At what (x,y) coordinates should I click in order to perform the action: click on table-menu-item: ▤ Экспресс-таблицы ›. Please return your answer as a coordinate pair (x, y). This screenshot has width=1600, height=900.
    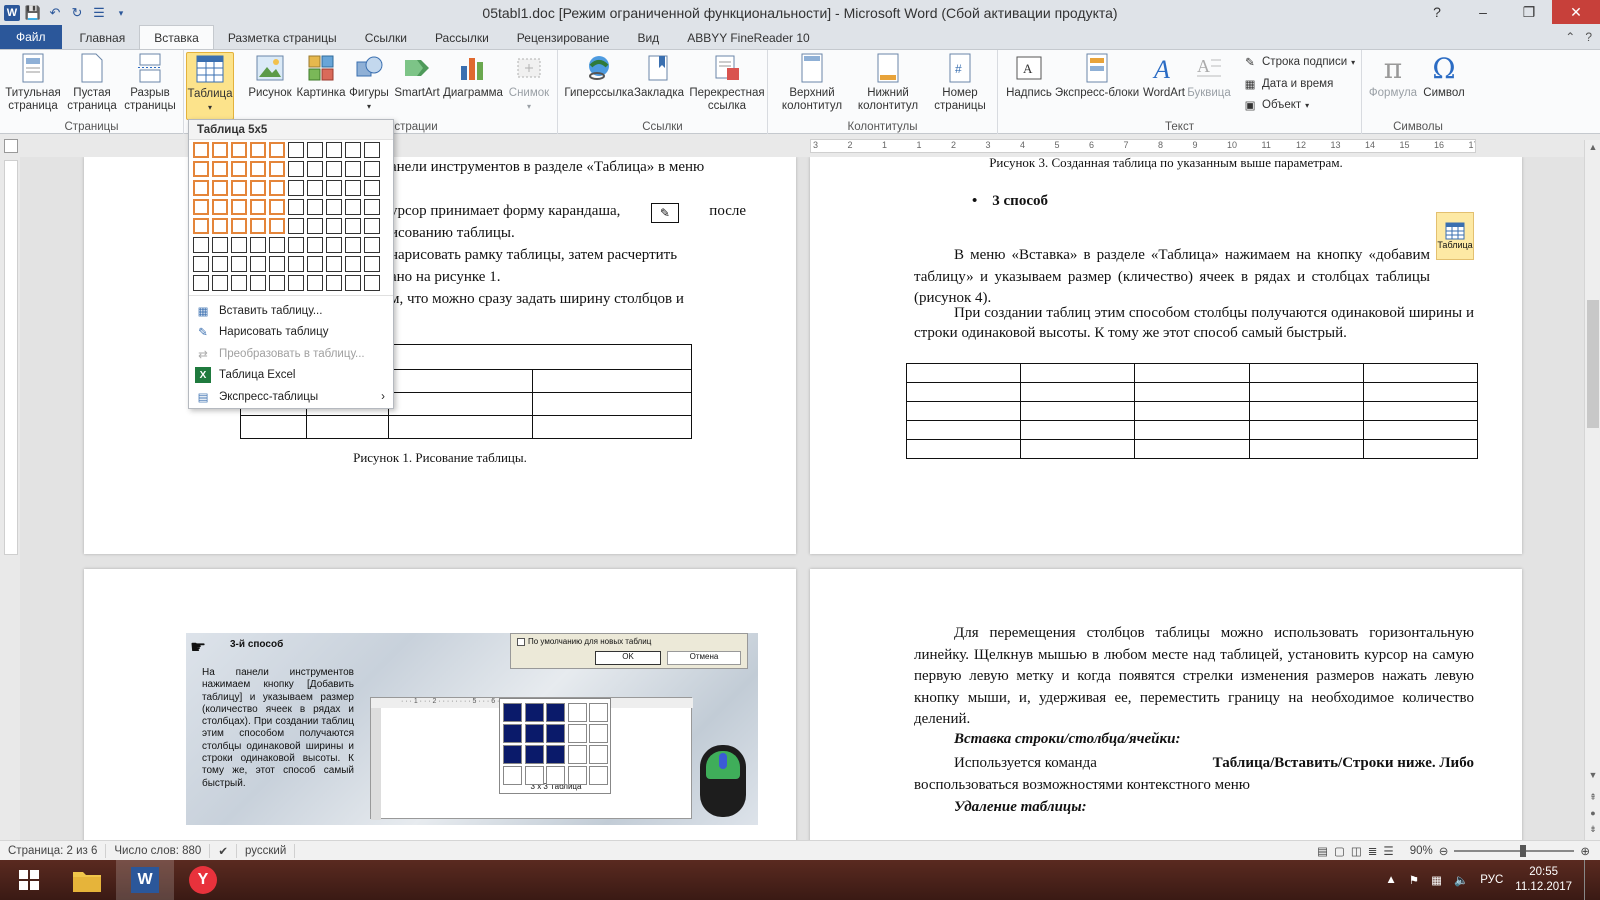
    Looking at the image, I should click on (291, 396).